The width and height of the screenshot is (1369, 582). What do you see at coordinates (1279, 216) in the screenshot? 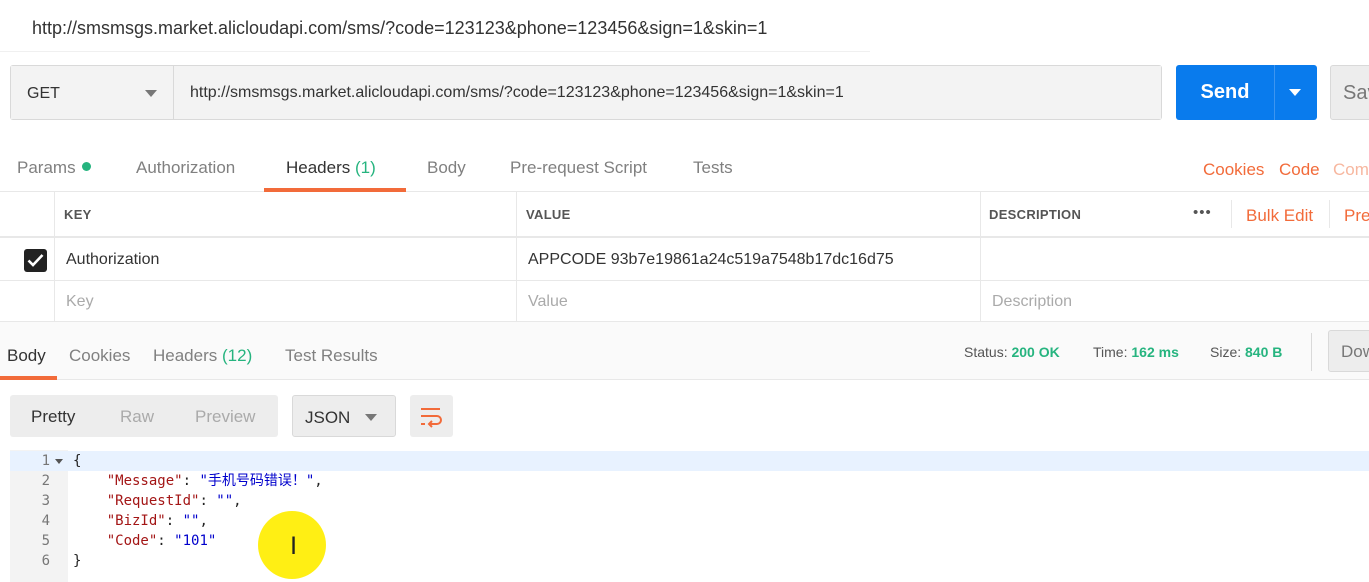
I see `bulk-edit-link: Bulk Edit` at bounding box center [1279, 216].